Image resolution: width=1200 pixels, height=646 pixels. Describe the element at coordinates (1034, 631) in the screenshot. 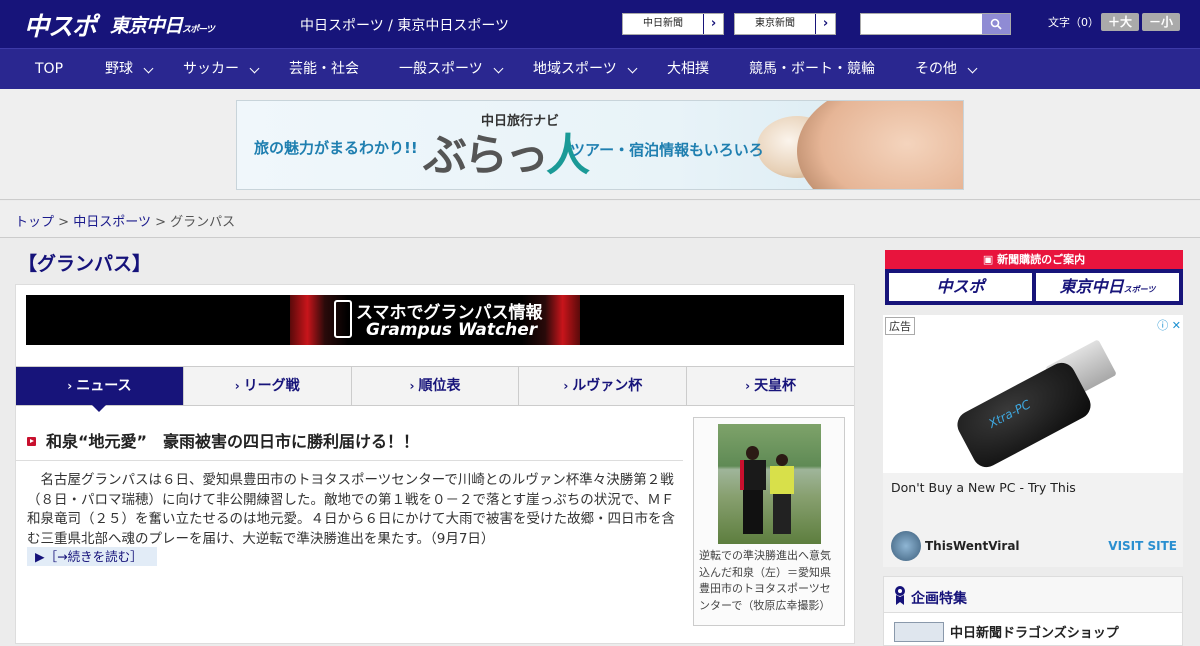

I see `feature-item: 中日新聞ドラゴンズショップ` at that location.